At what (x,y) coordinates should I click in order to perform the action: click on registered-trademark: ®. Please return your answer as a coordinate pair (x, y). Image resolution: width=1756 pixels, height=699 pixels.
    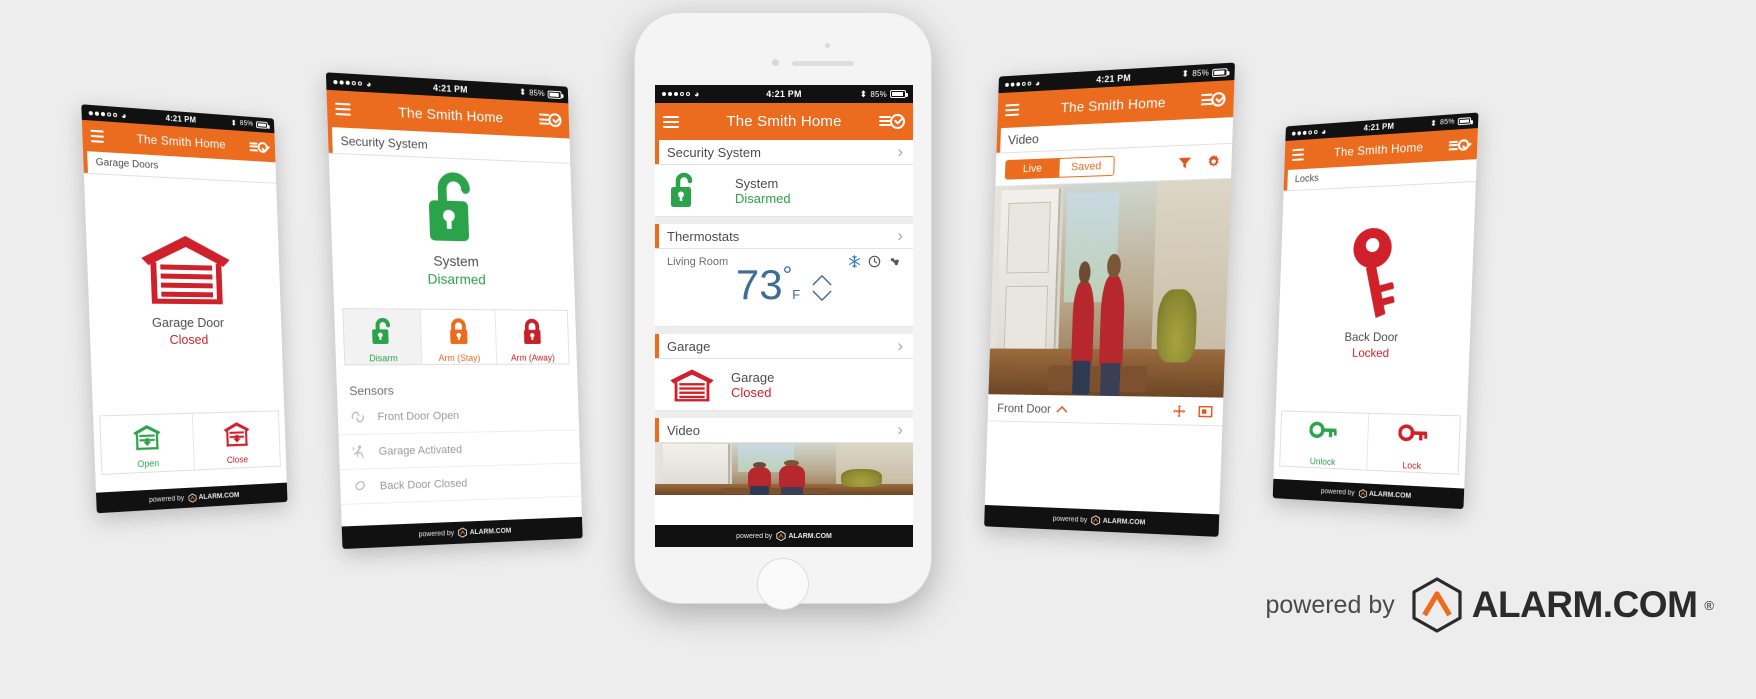
    Looking at the image, I should click on (1709, 605).